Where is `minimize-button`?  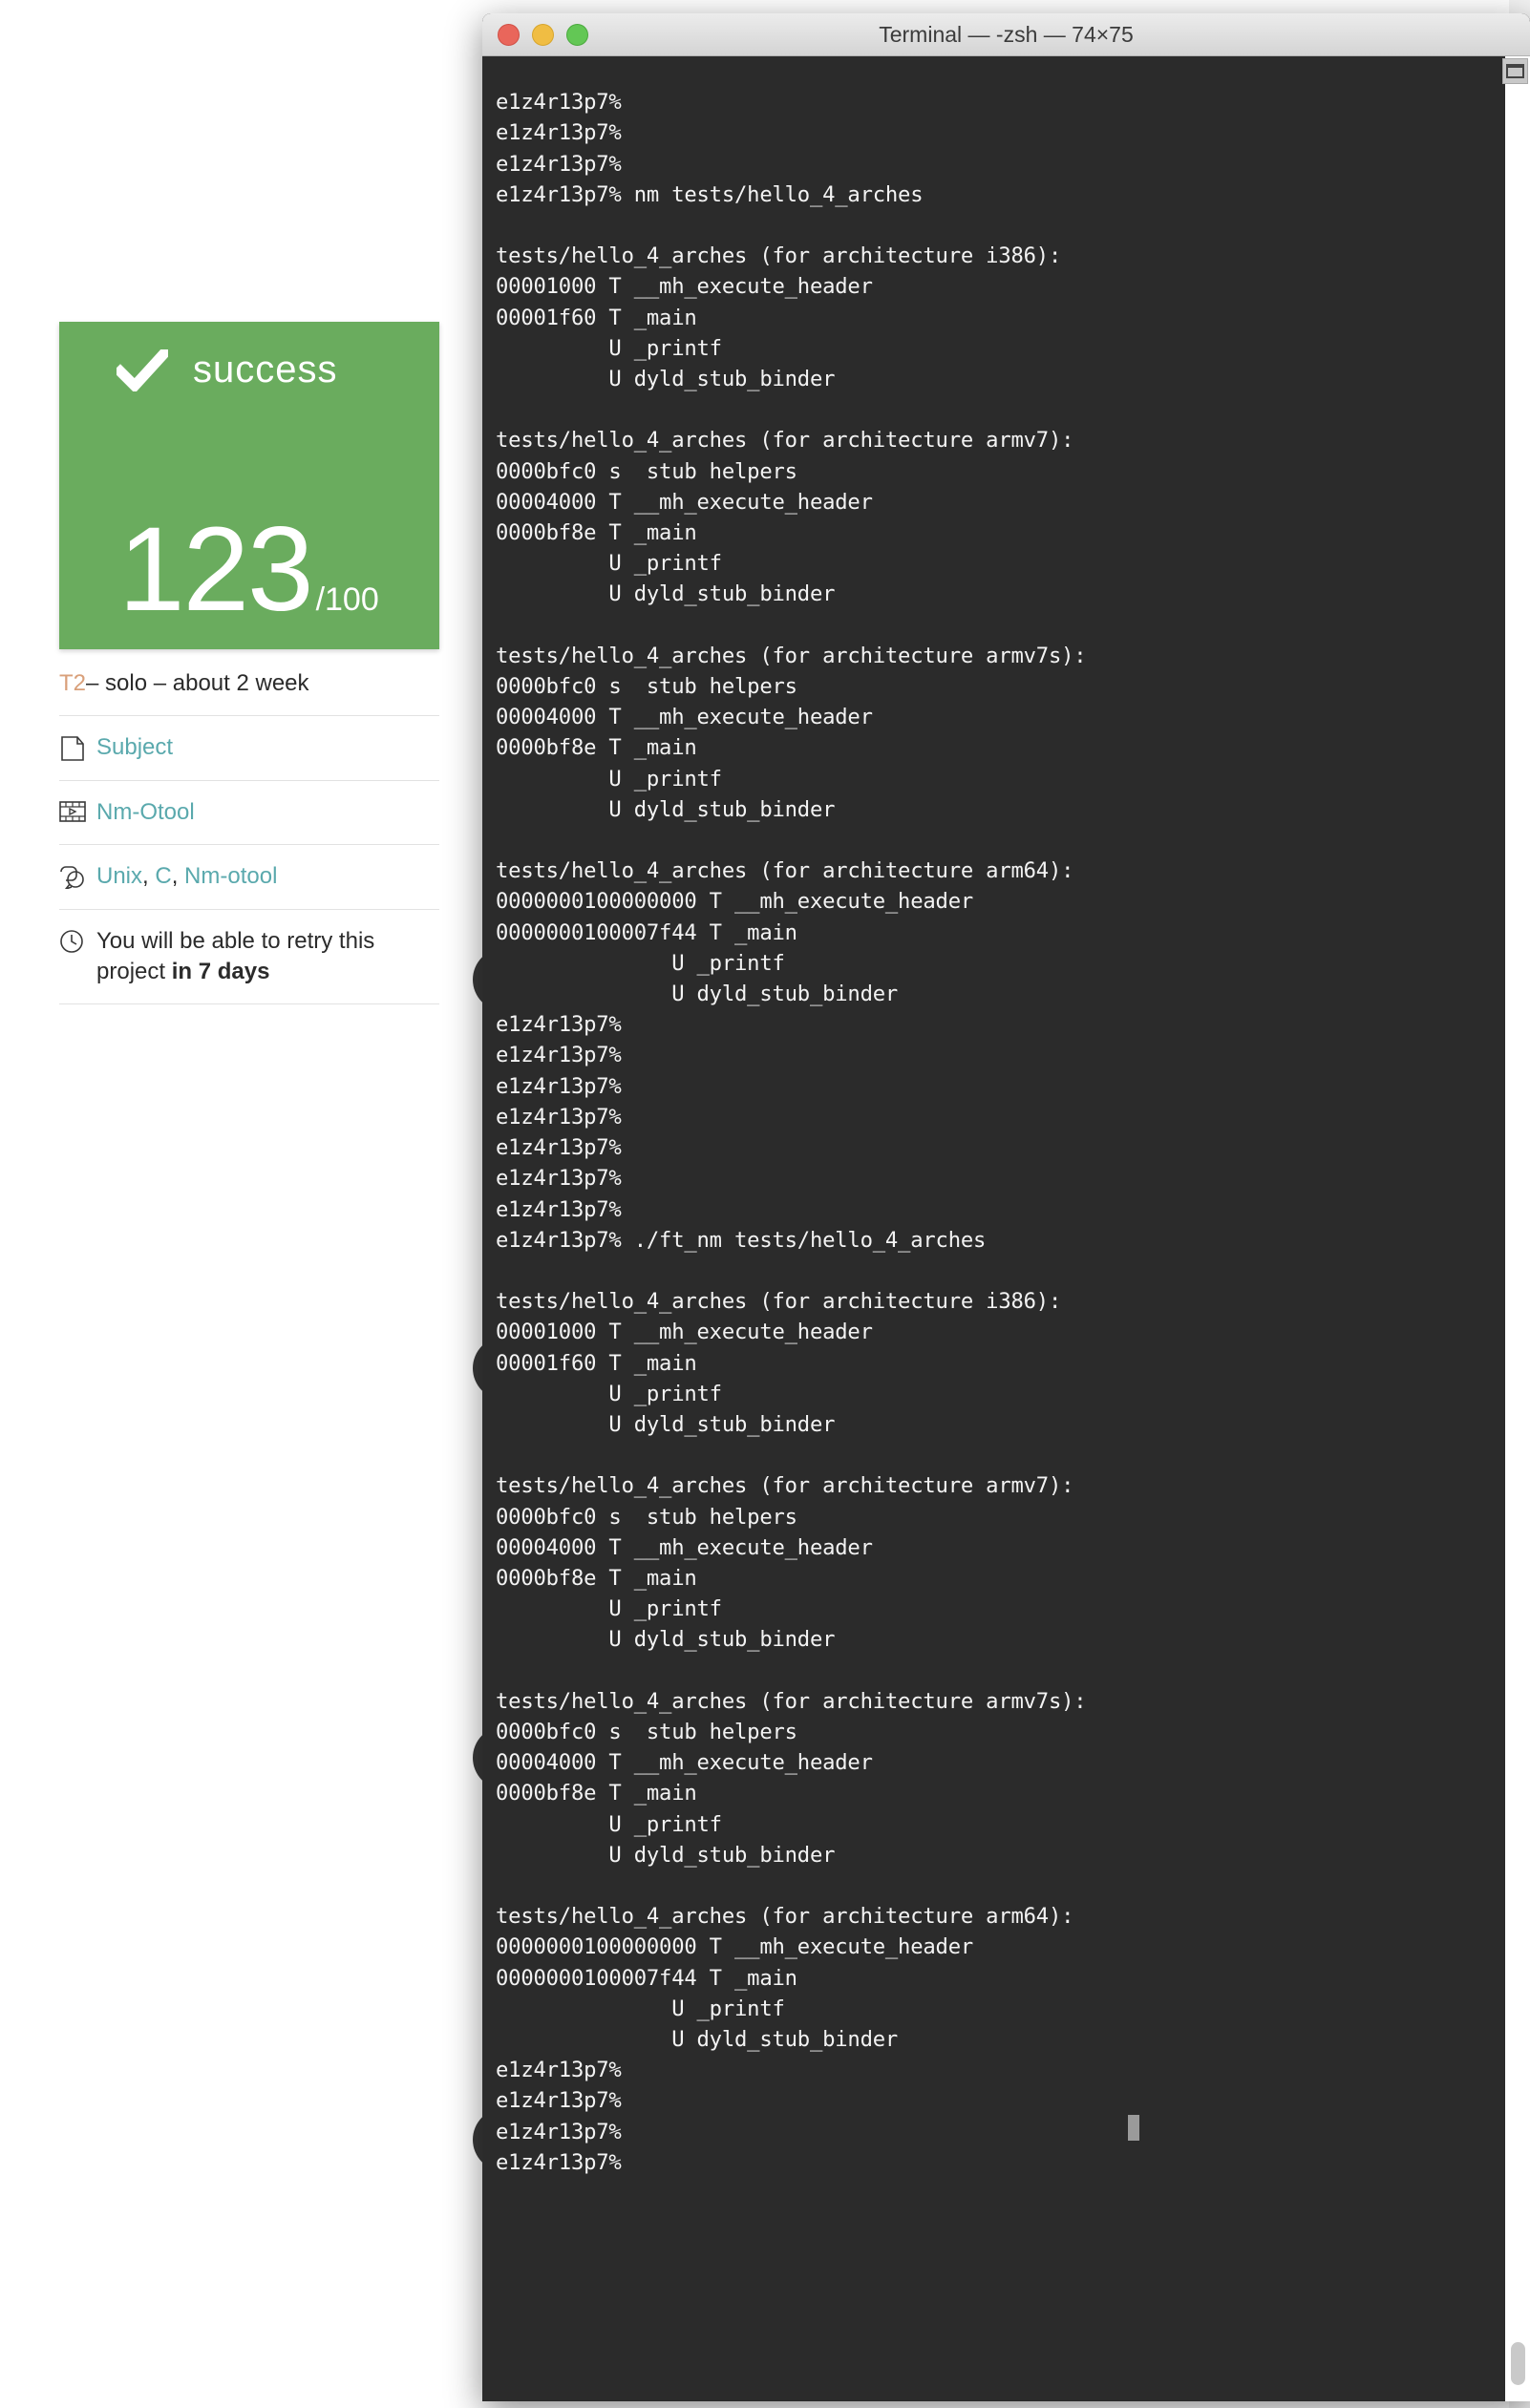
minimize-button is located at coordinates (543, 34).